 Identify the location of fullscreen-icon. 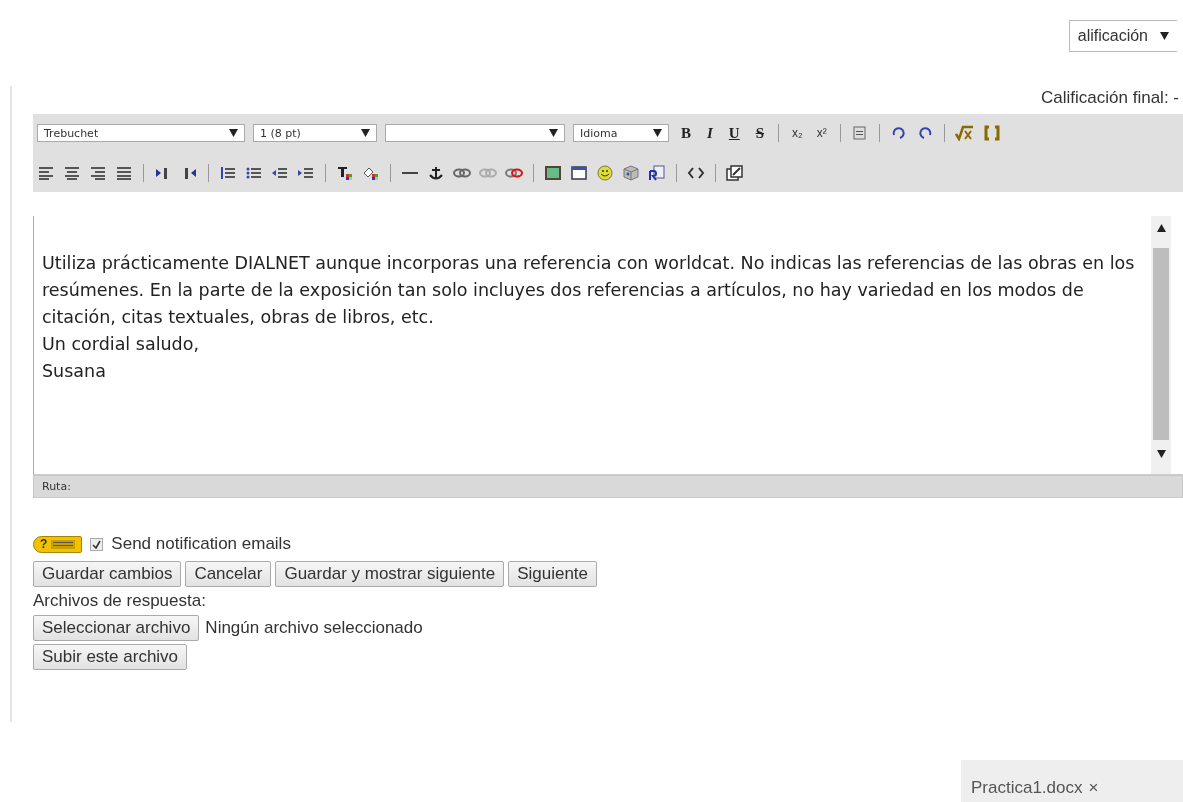
(735, 173).